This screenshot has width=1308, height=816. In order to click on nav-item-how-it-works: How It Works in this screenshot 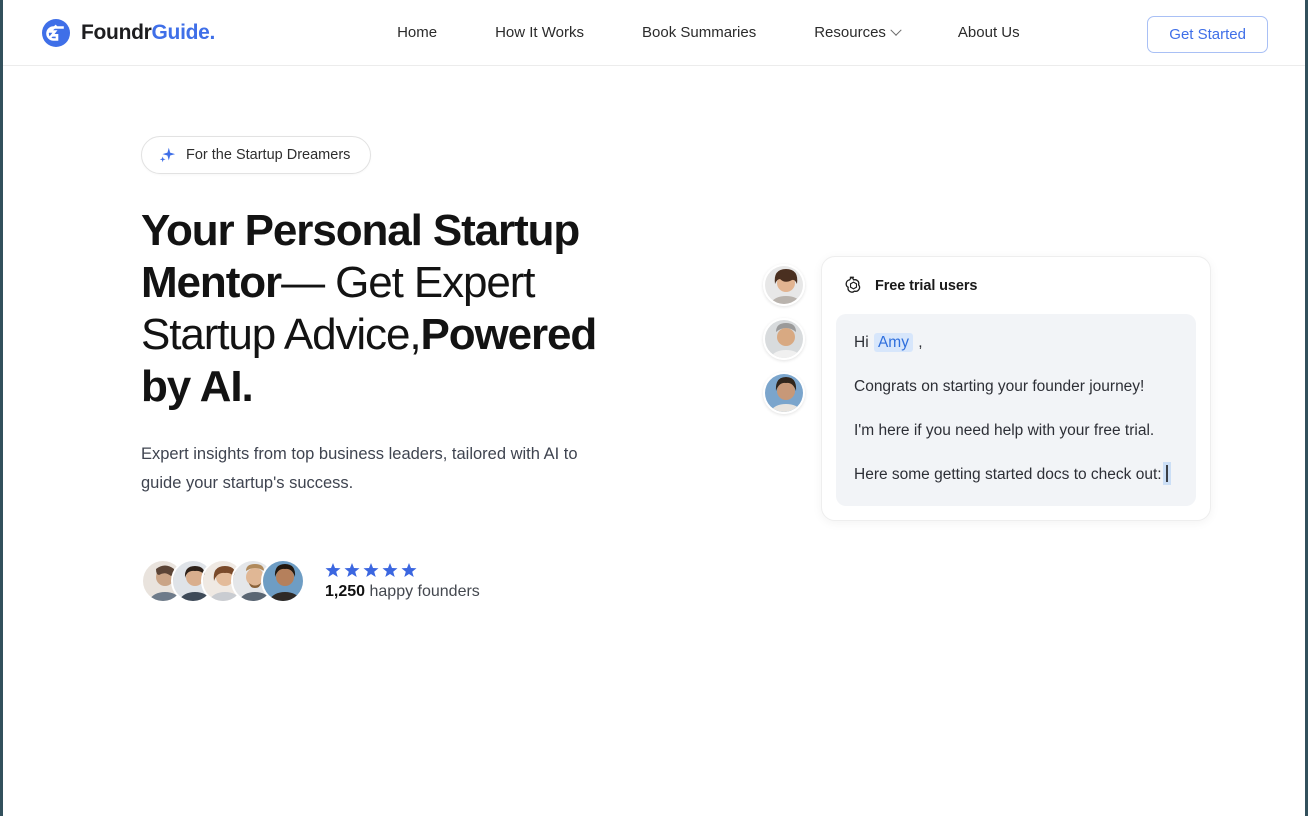, I will do `click(539, 32)`.